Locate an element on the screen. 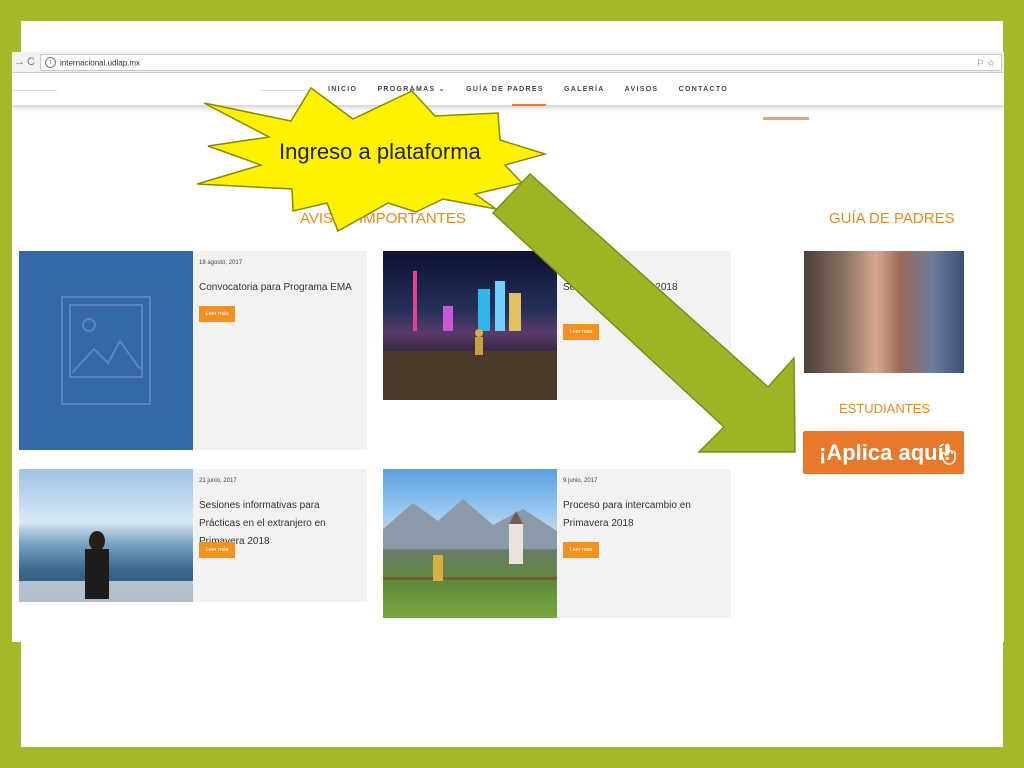 Image resolution: width=1024 pixels, height=768 pixels. aplica-aqui-button: ¡Aplica aquí! is located at coordinates (883, 452).